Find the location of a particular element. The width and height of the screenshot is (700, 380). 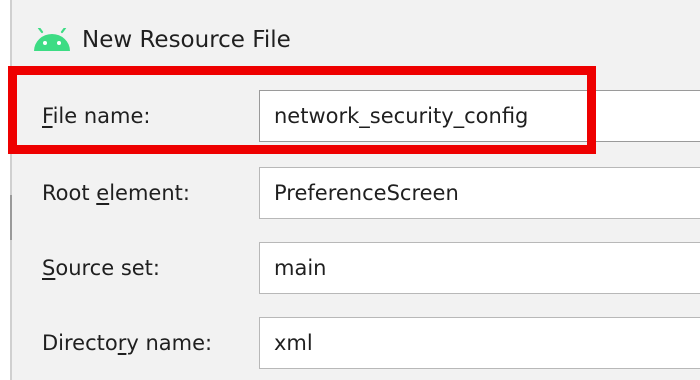

directory-name-input: xml is located at coordinates (479, 343).